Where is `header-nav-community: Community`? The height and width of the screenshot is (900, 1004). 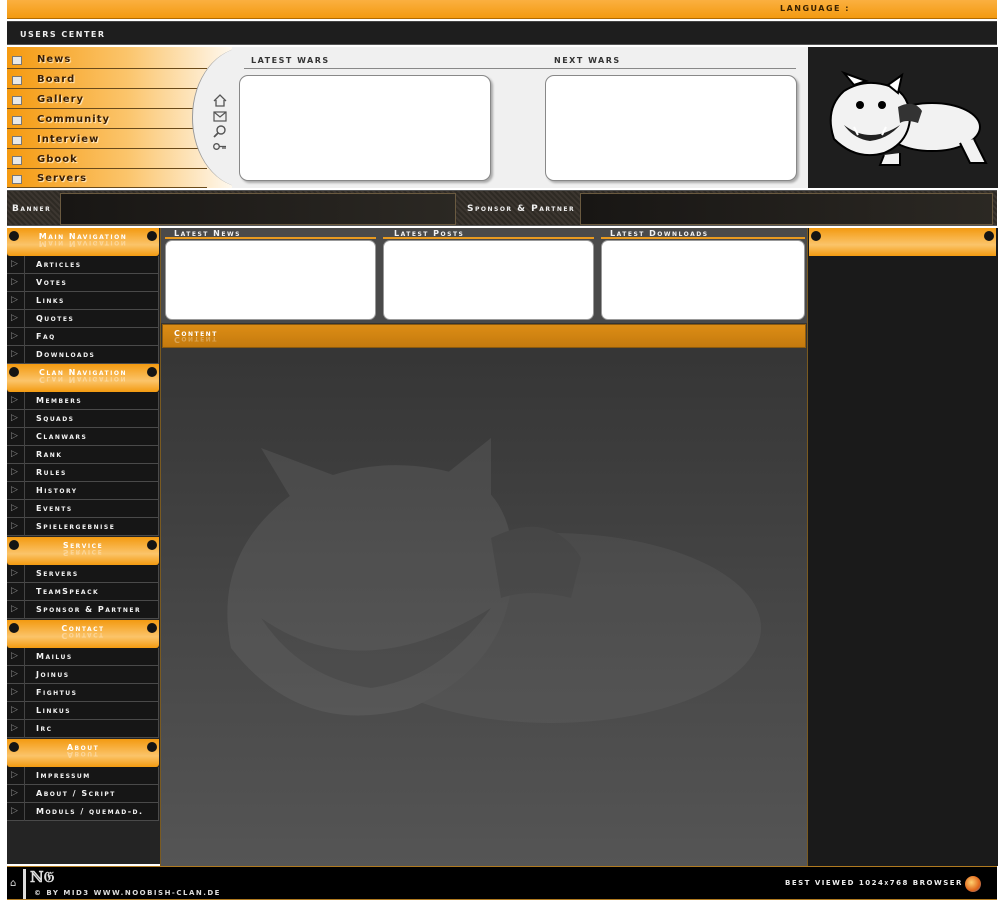
header-nav-community: Community is located at coordinates (107, 119).